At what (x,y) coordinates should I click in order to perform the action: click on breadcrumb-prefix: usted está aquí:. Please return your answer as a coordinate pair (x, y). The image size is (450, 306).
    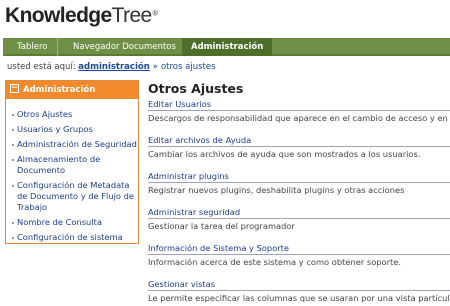
    Looking at the image, I should click on (41, 67).